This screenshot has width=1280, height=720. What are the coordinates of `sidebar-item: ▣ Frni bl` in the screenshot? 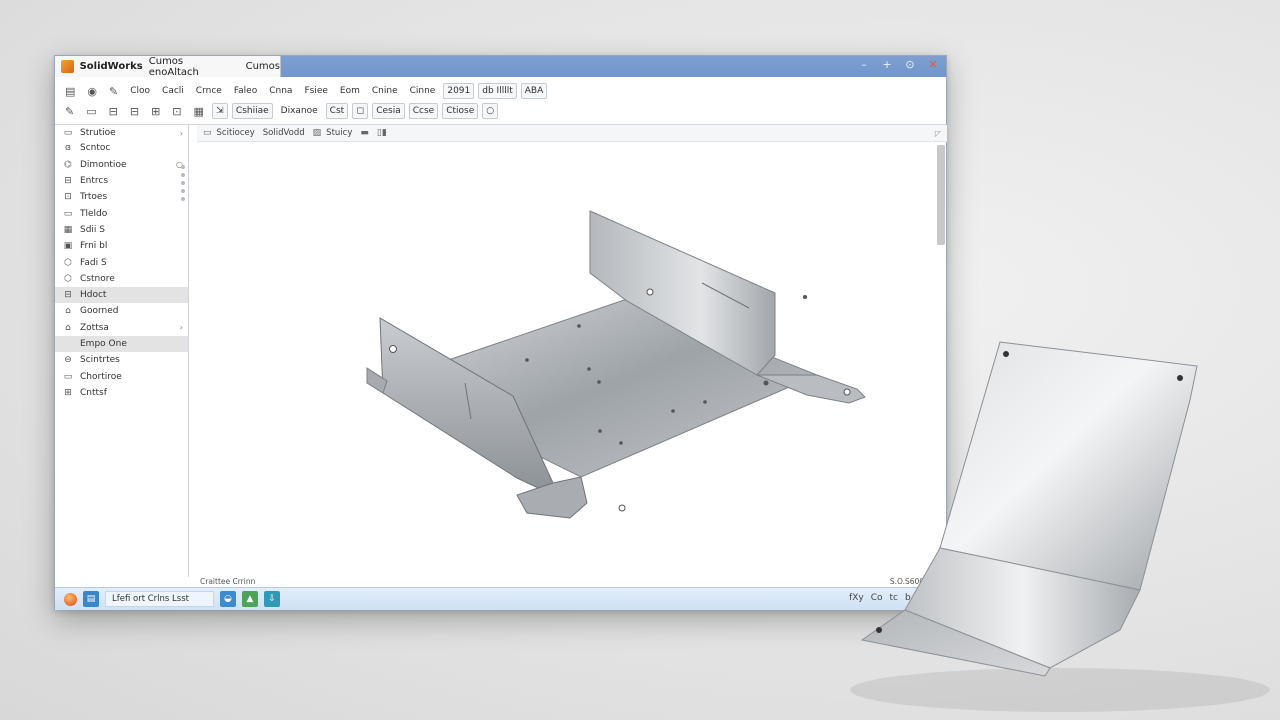 It's located at (121, 246).